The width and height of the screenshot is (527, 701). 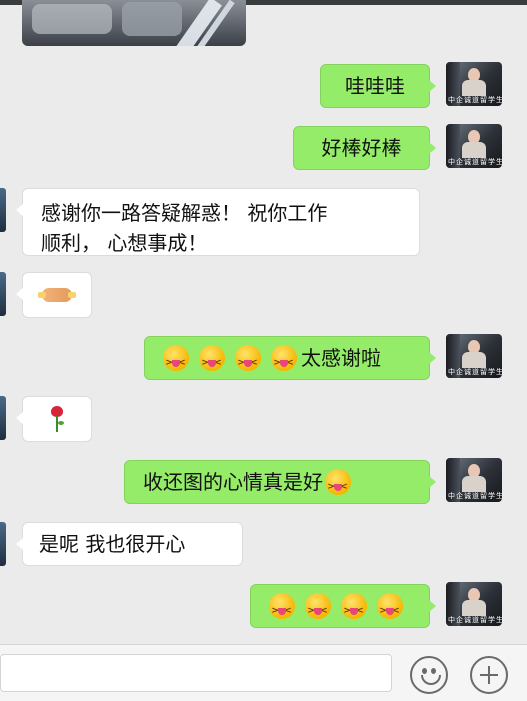 I want to click on message-text-line: 感谢你一路答疑解惑！ 祝你工作, so click(x=184, y=213).